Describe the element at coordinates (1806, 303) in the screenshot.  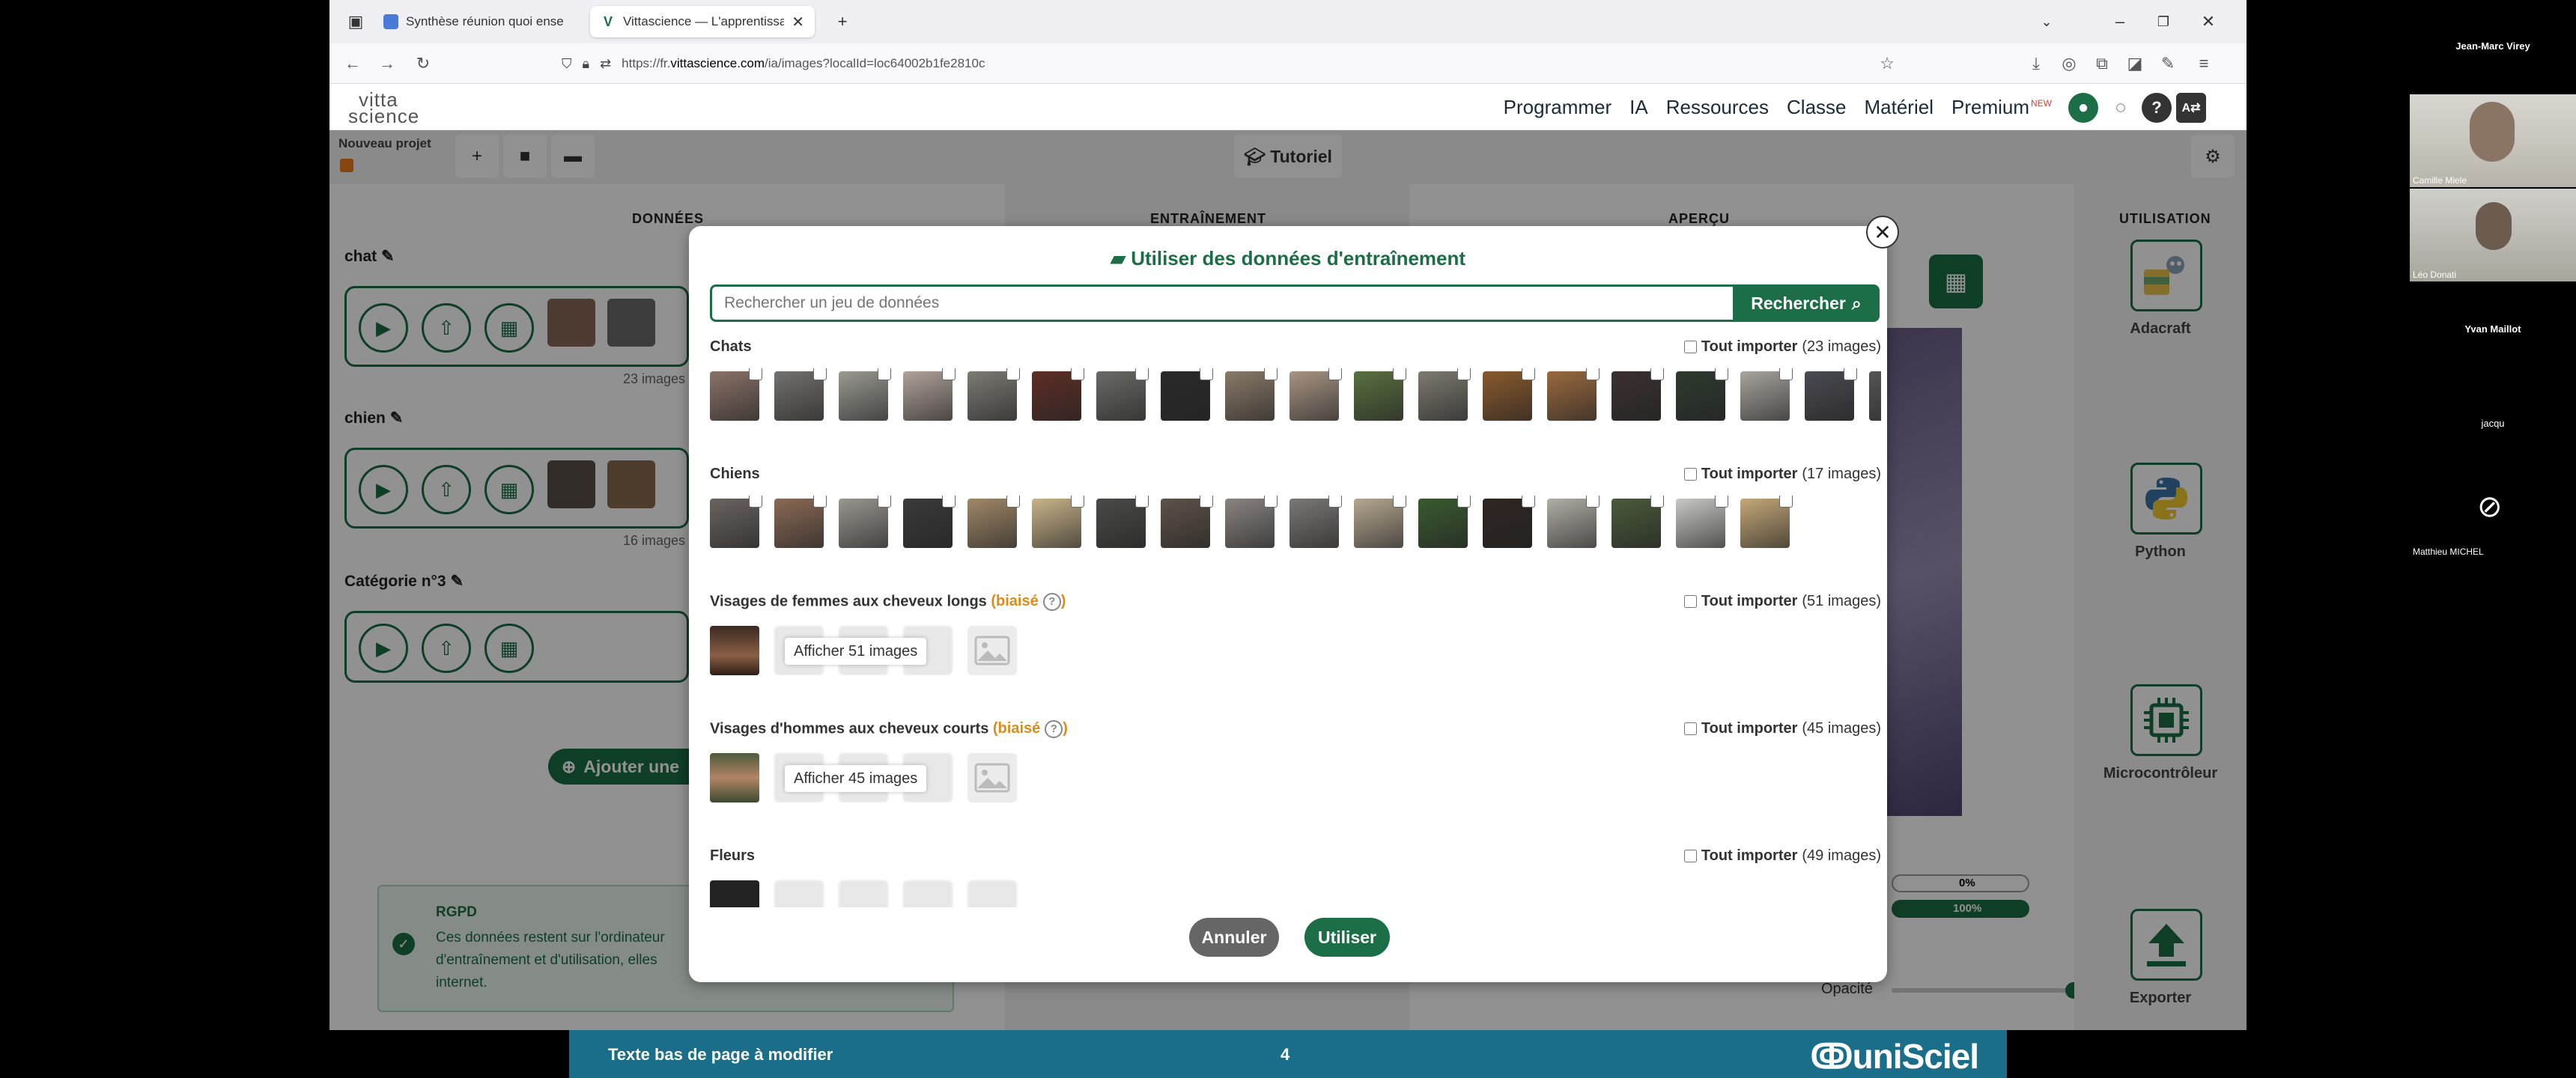
I see `search-button: Rechercher ⌕` at that location.